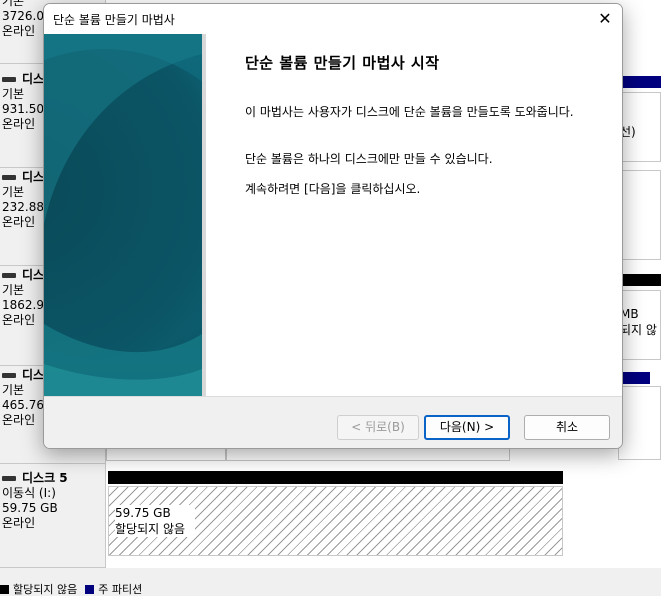 The image size is (661, 596). Describe the element at coordinates (333, 19) in the screenshot. I see `title-bar: 단순 볼륨 만들기 마법사 ✕` at that location.